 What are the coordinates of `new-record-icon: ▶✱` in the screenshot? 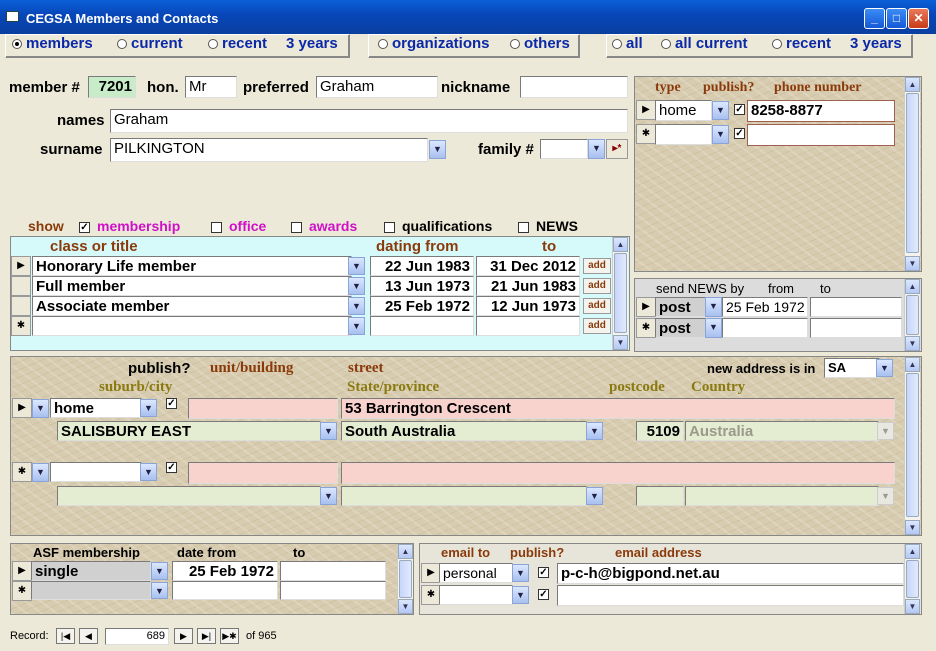 It's located at (229, 636).